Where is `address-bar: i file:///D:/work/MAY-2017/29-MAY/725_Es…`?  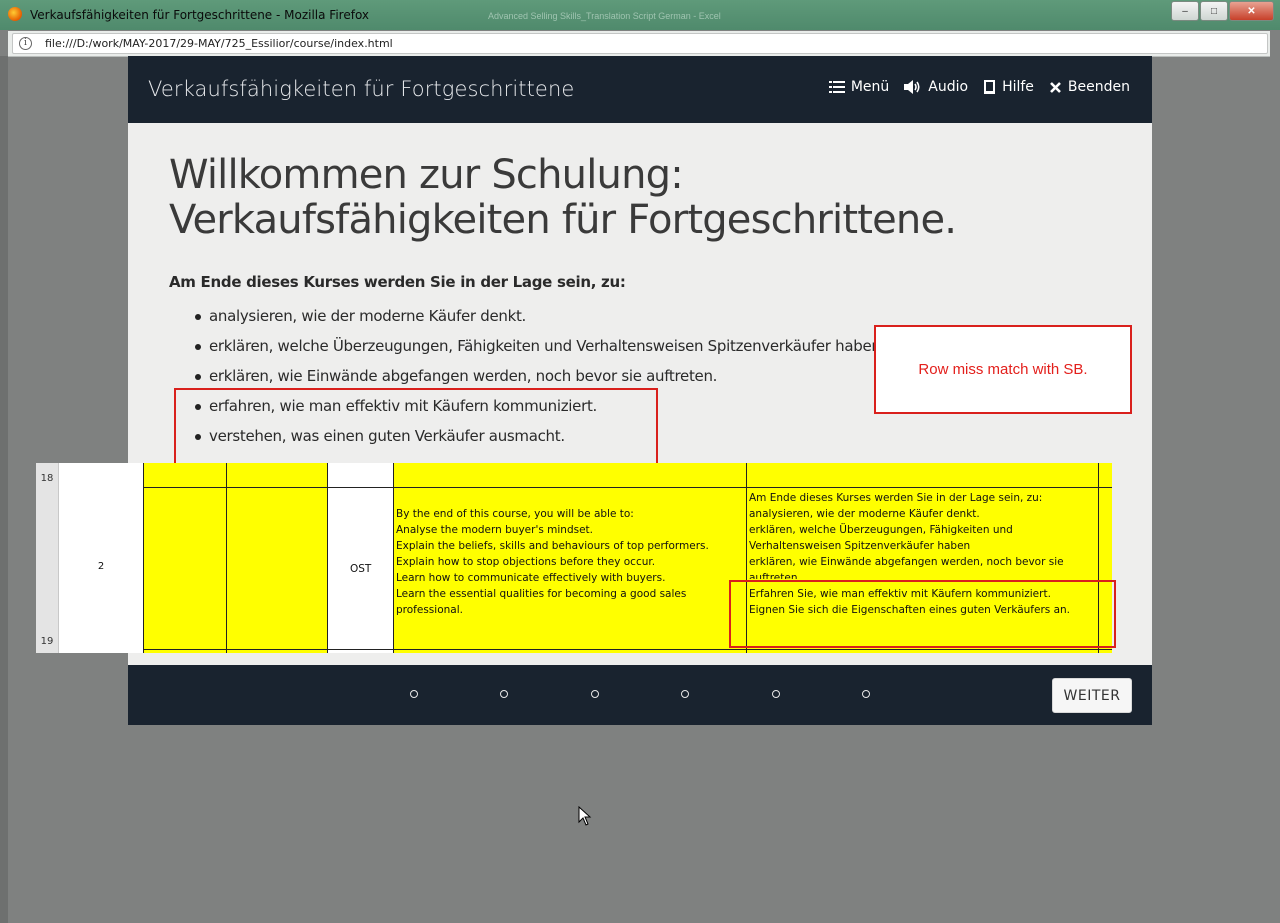 address-bar: i file:///D:/work/MAY-2017/29-MAY/725_Es… is located at coordinates (640, 43).